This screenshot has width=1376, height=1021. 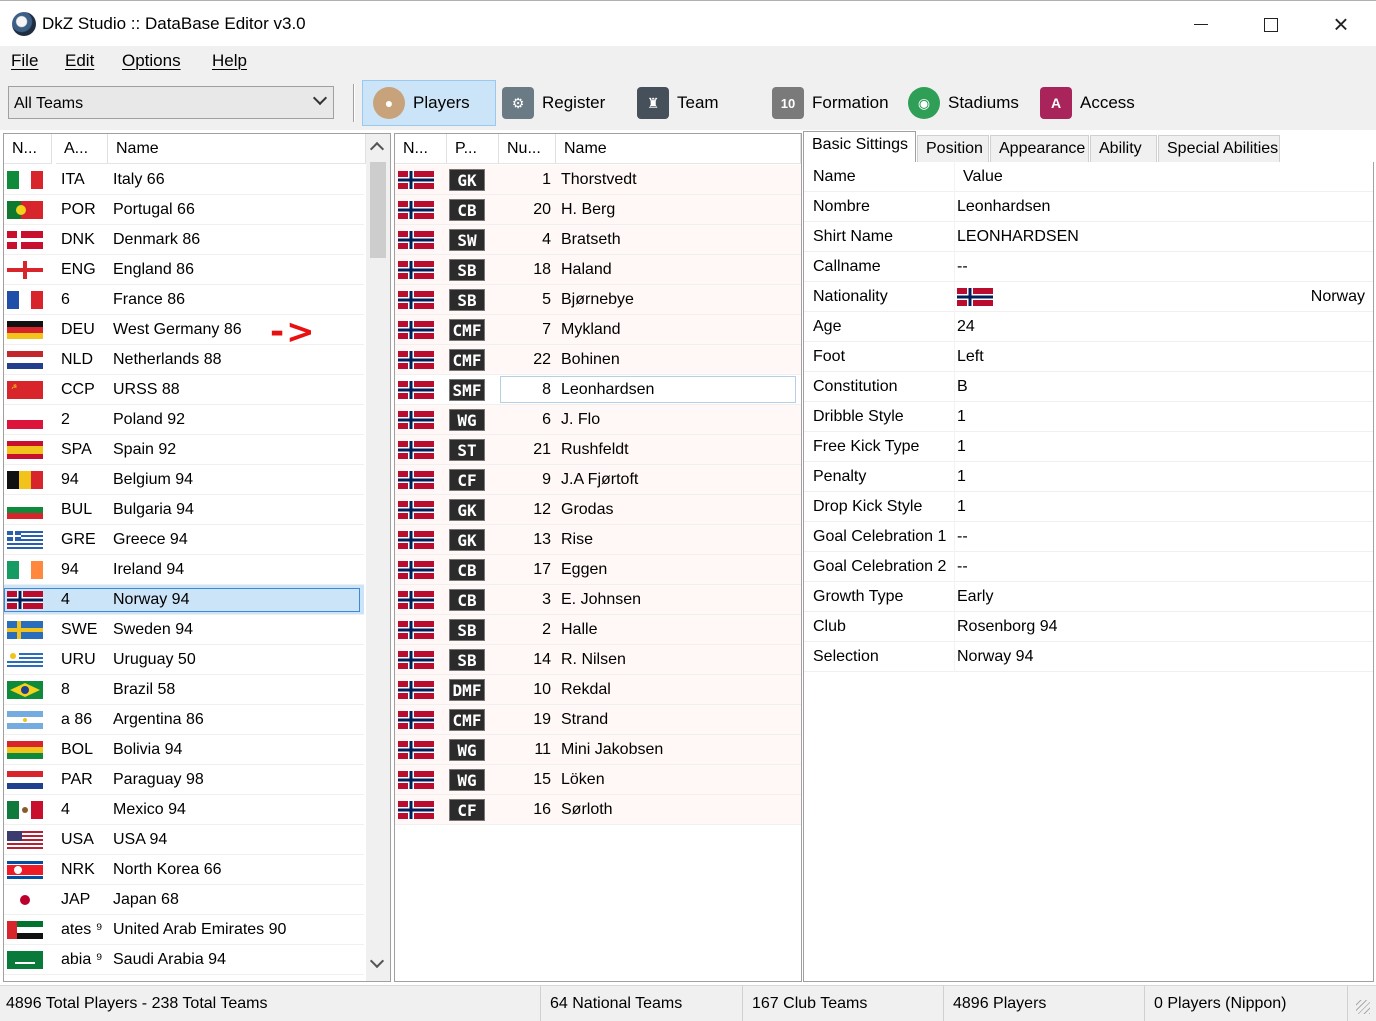 What do you see at coordinates (953, 148) in the screenshot?
I see `tab-position: Position` at bounding box center [953, 148].